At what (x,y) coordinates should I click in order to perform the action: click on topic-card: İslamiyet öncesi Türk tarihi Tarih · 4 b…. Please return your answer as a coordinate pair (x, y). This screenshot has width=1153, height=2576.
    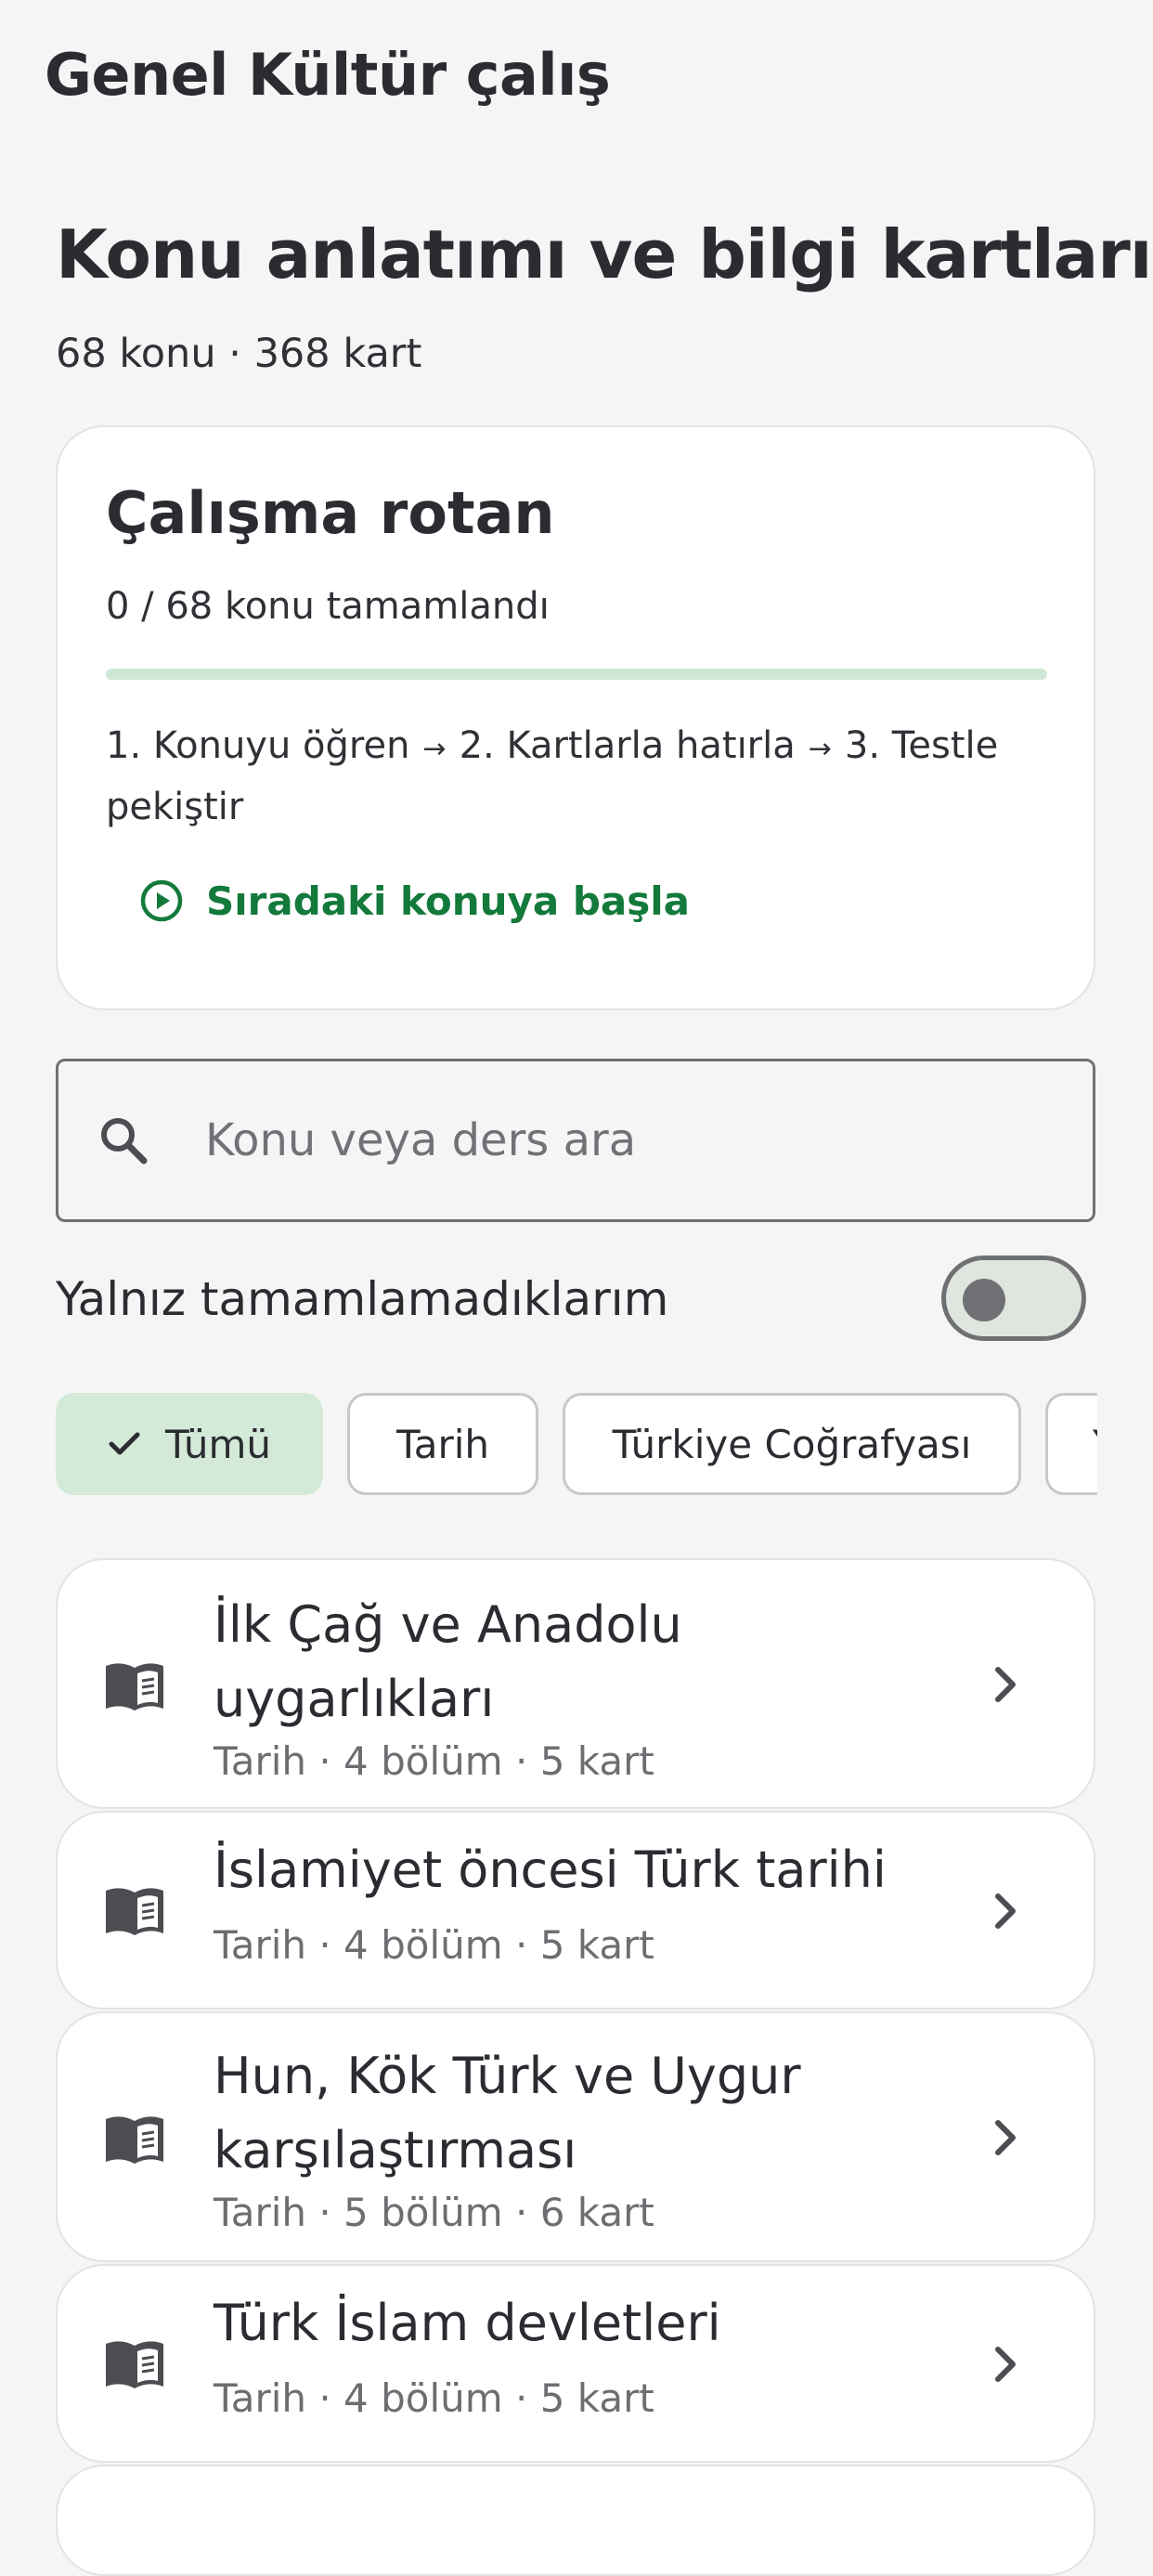
    Looking at the image, I should click on (575, 1910).